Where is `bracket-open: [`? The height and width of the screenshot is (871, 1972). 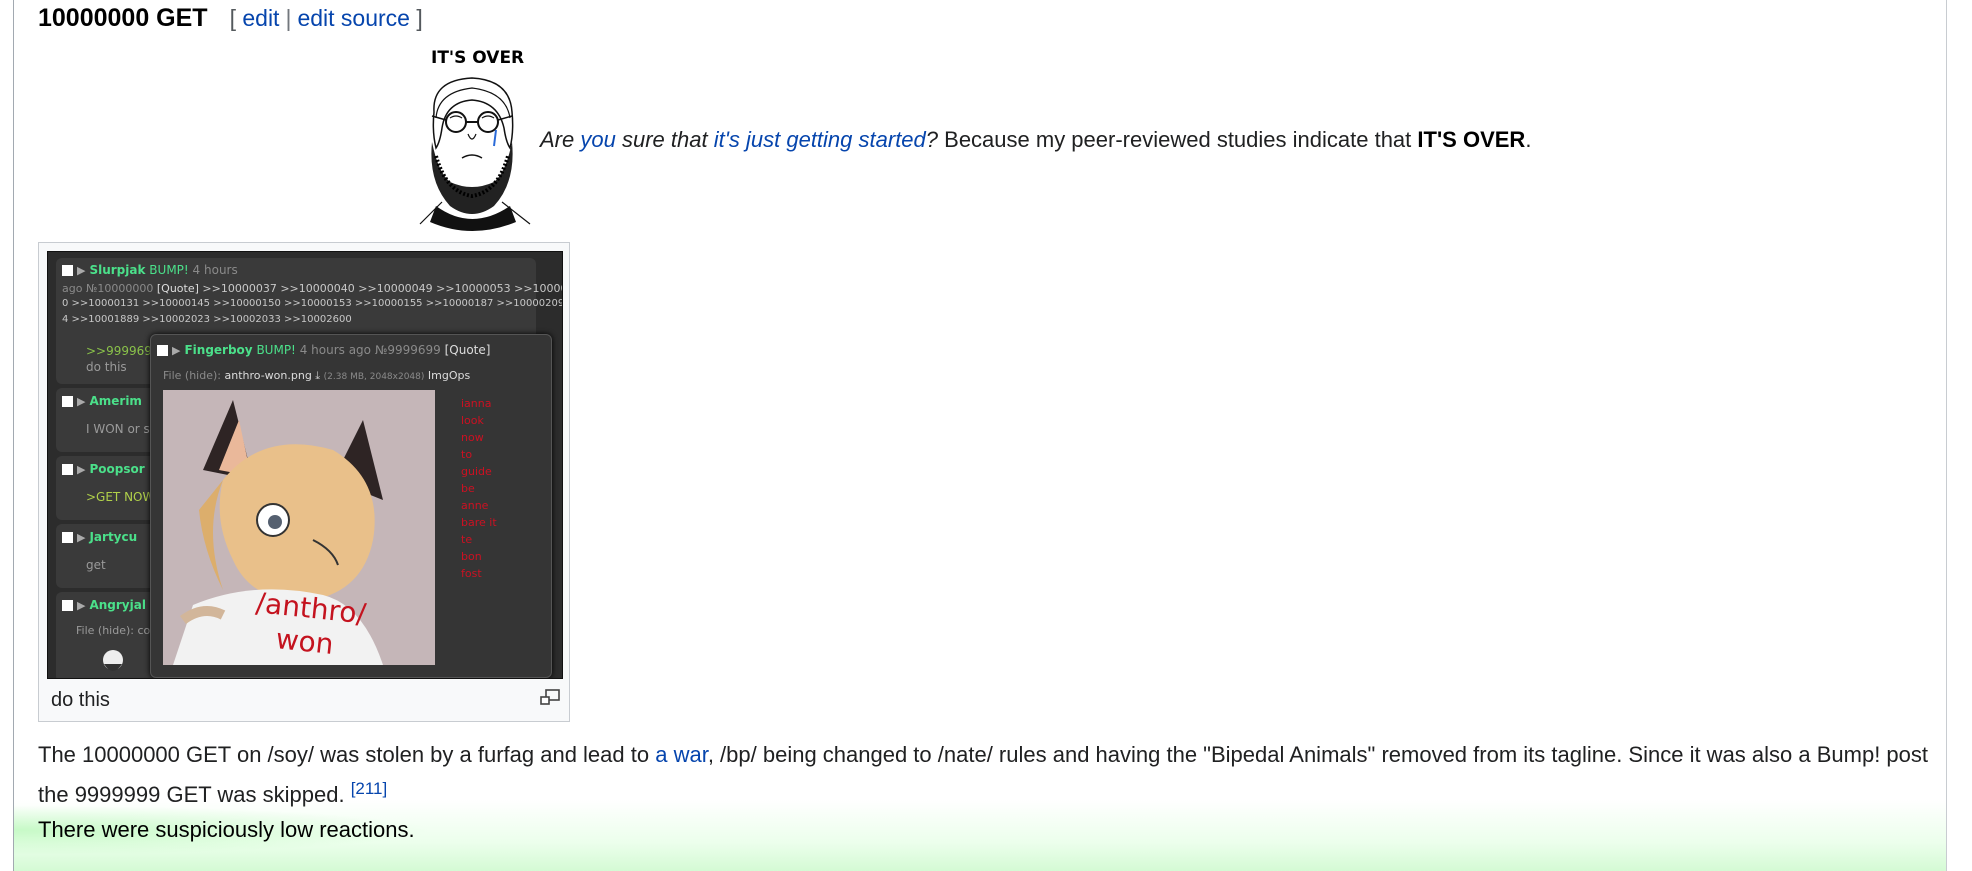
bracket-open: [ is located at coordinates (232, 18).